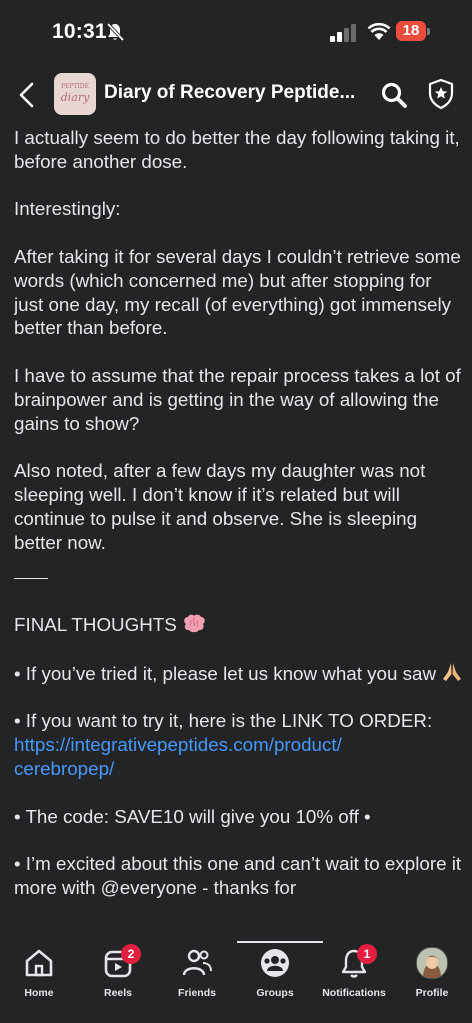  I want to click on tab-home: Home, so click(39, 977).